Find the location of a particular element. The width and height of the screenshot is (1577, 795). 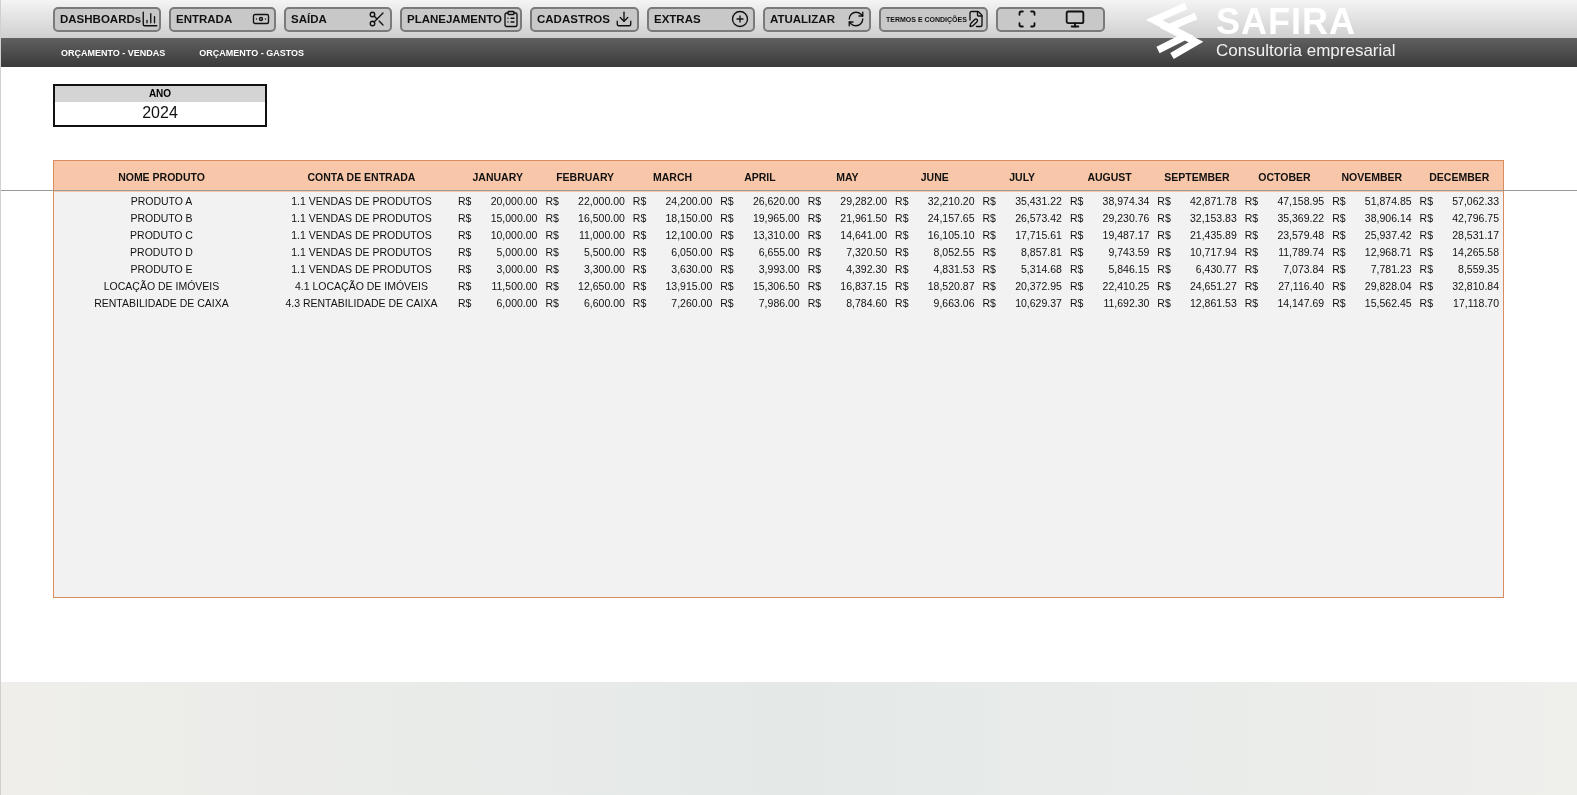

toolbar-button: ATUALIZAR is located at coordinates (817, 19).